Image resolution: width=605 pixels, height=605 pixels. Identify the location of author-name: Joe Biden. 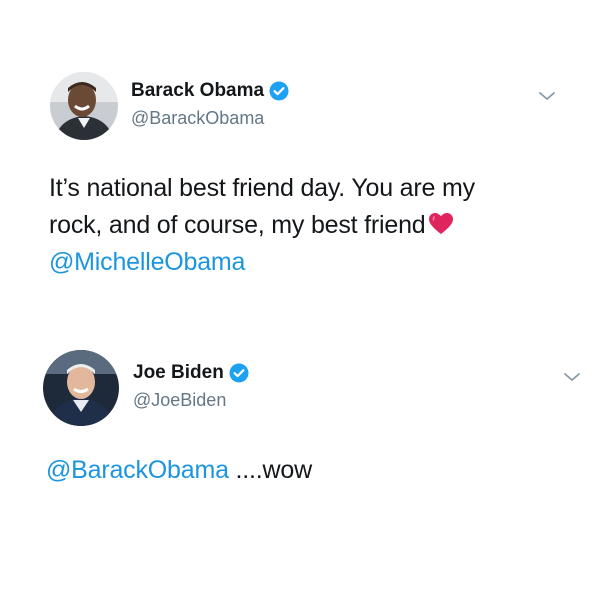
(178, 373).